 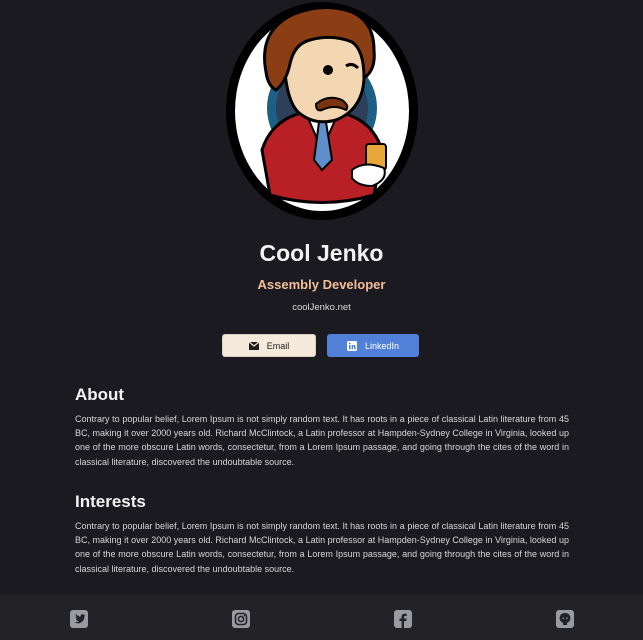 What do you see at coordinates (278, 345) in the screenshot?
I see `email-button-label: Email` at bounding box center [278, 345].